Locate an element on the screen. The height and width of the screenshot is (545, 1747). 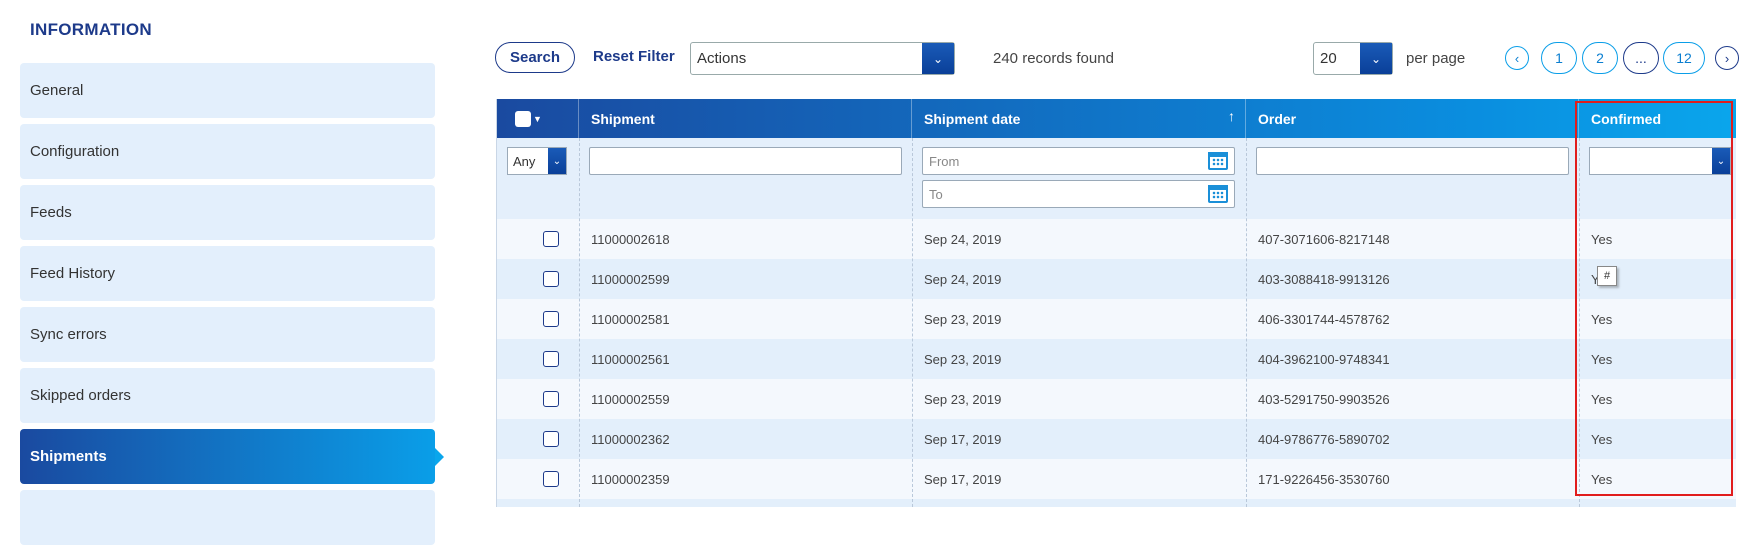
page-button-1: 1 is located at coordinates (1559, 58).